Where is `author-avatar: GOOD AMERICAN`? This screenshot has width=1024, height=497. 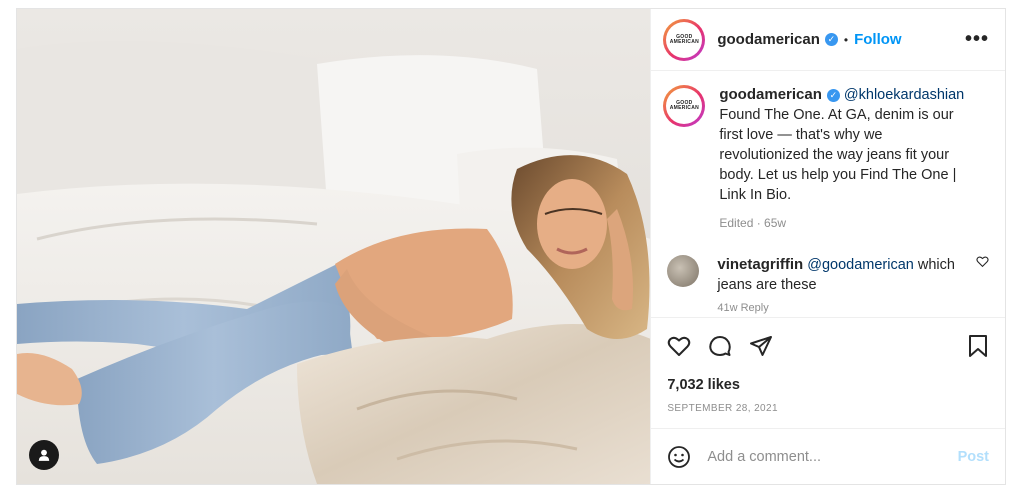 author-avatar: GOOD AMERICAN is located at coordinates (684, 39).